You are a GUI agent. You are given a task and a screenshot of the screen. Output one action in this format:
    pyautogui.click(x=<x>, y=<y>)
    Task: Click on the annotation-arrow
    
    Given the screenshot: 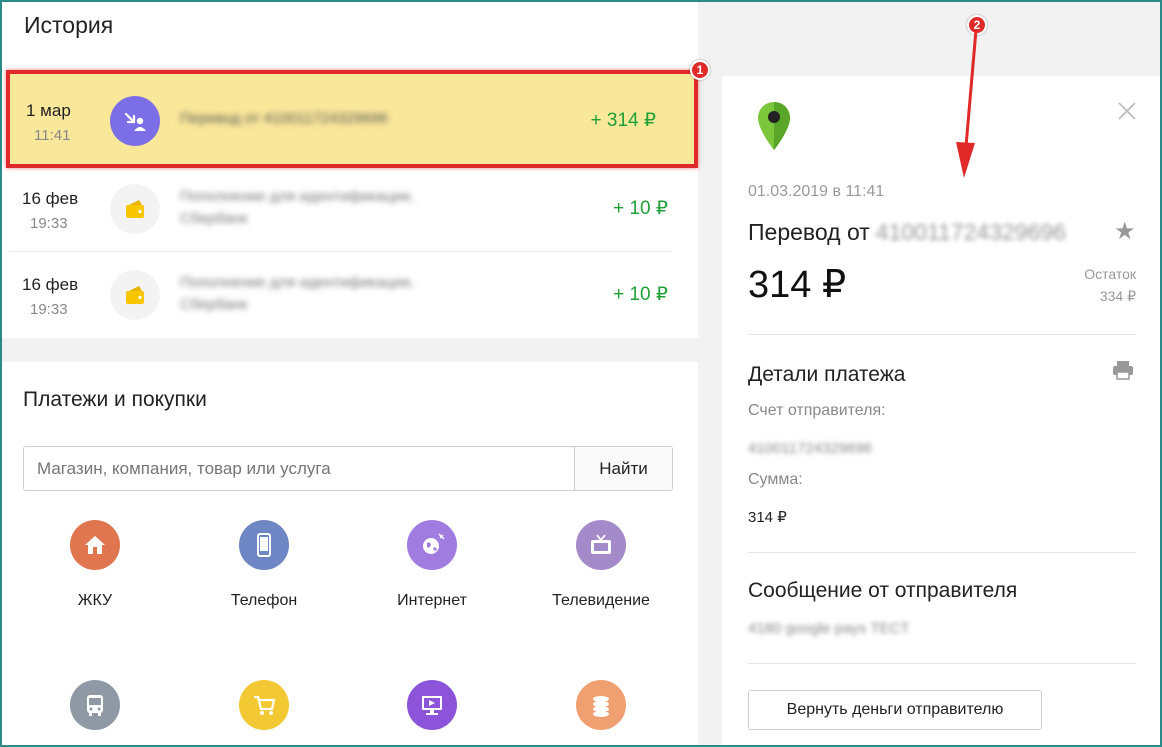 What is the action you would take?
    pyautogui.click(x=967, y=103)
    